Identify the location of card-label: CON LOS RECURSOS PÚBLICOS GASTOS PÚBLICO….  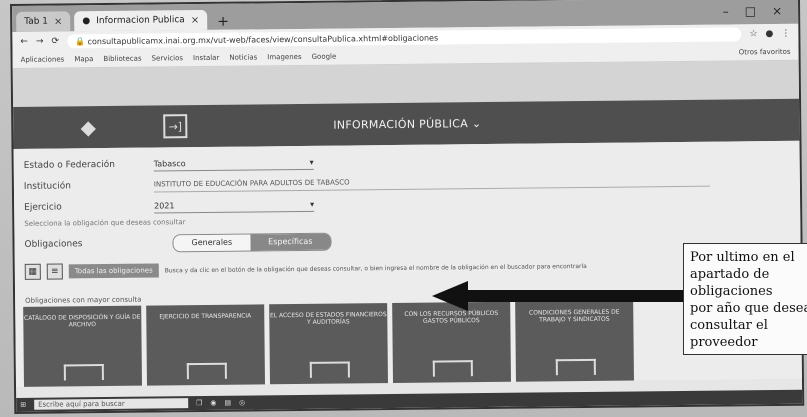
(451, 317).